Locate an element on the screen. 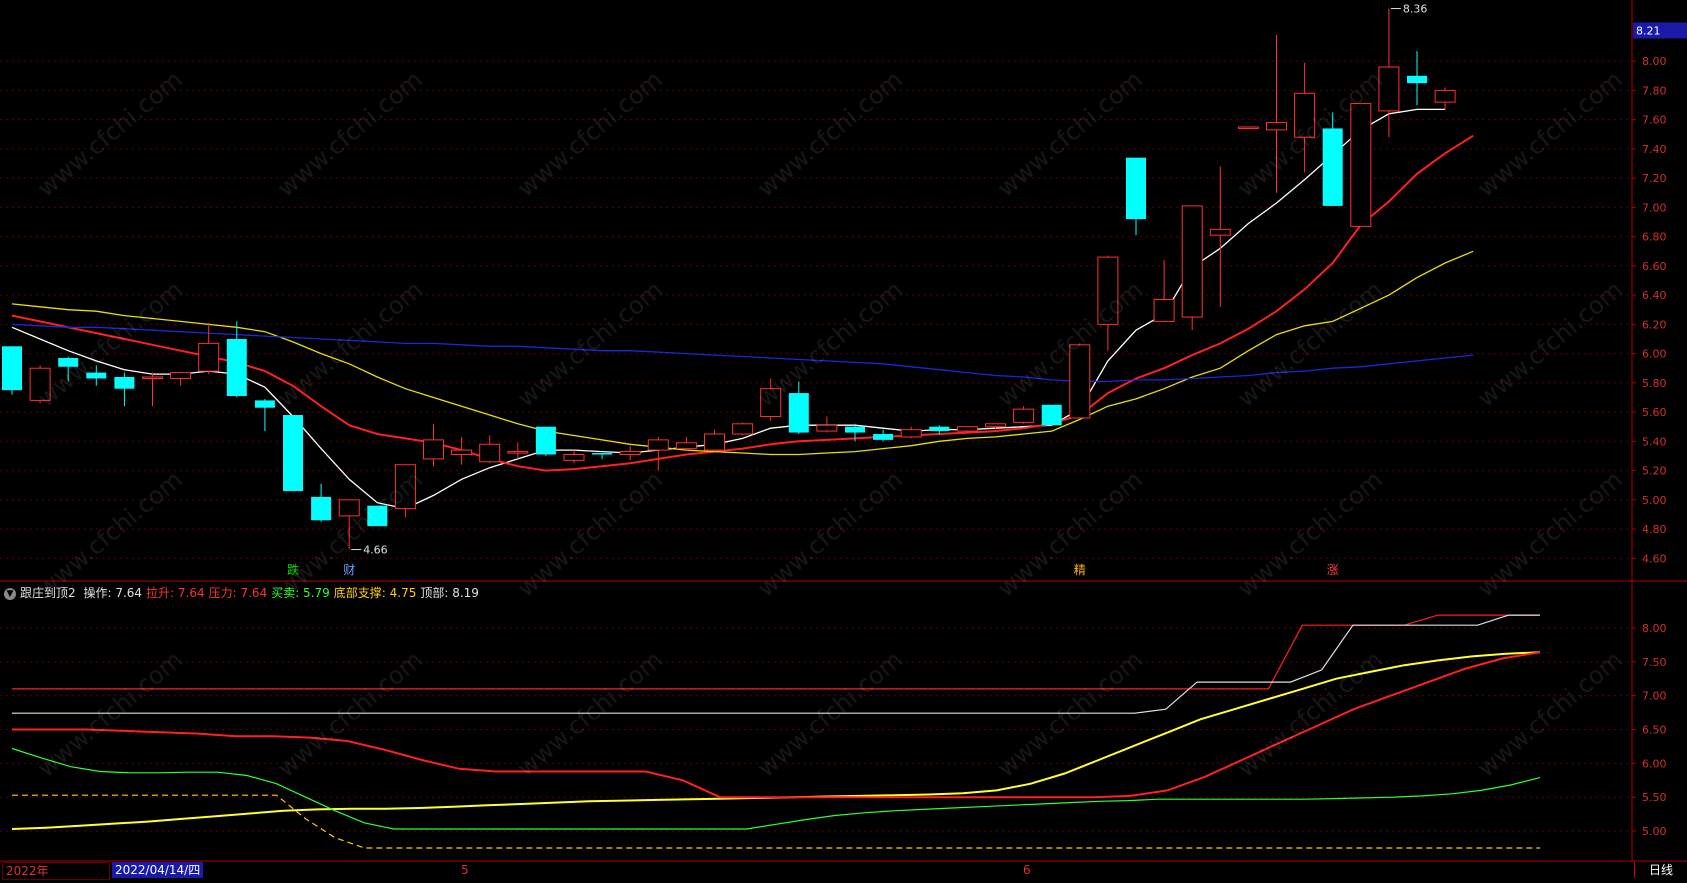 This screenshot has height=883, width=1687. indicator-name: 跟庄到顶2 is located at coordinates (48, 593).